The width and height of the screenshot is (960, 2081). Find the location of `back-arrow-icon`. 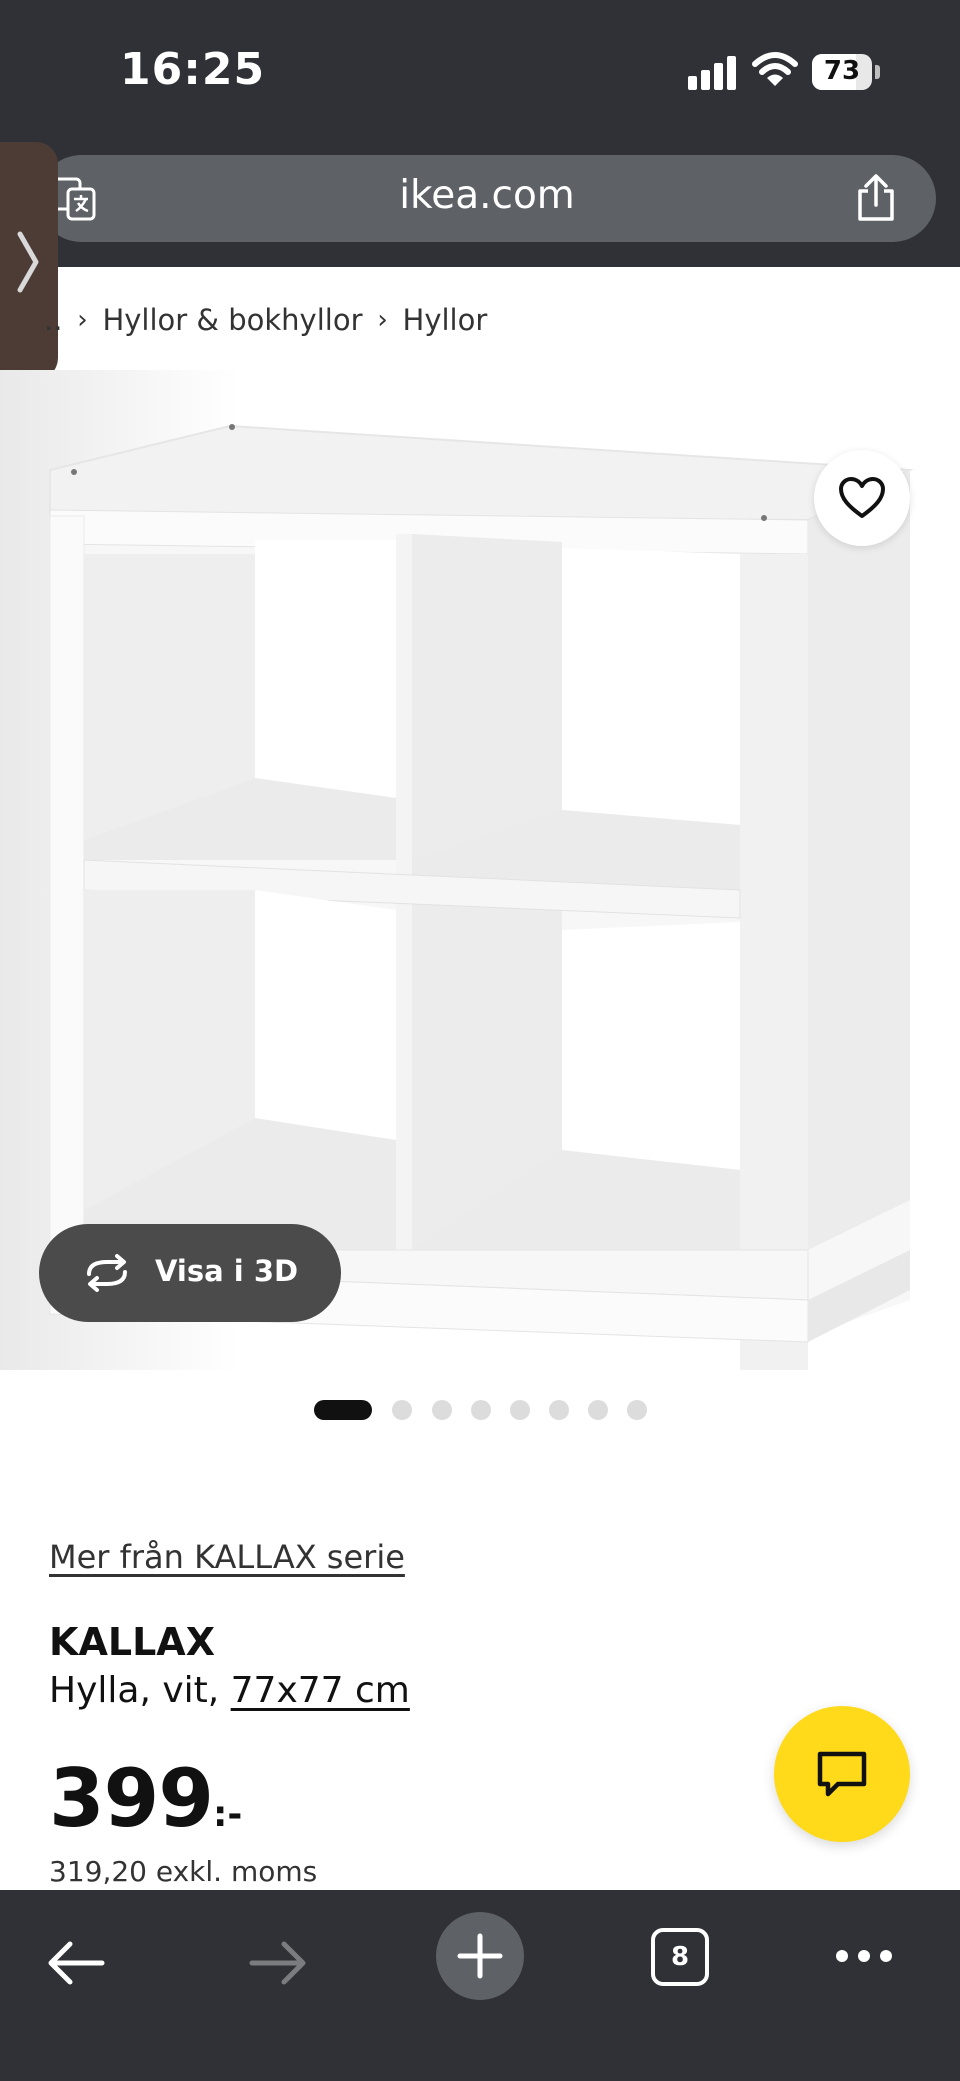

back-arrow-icon is located at coordinates (77, 1963).